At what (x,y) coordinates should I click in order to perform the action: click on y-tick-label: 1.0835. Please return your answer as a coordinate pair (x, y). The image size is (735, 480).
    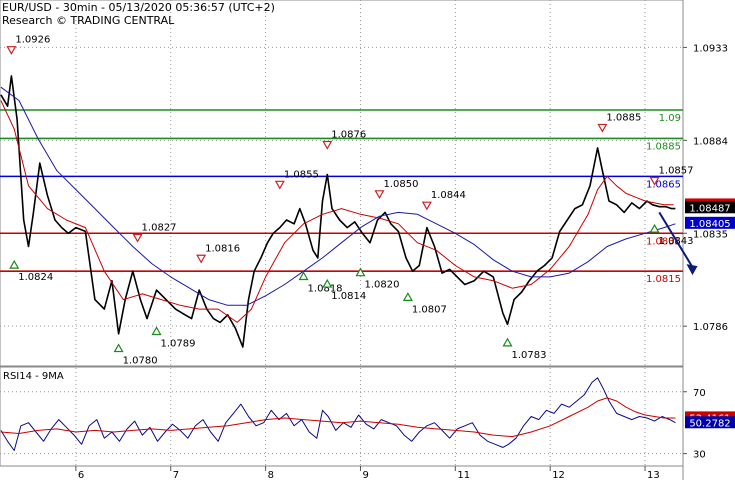
    Looking at the image, I should click on (710, 234).